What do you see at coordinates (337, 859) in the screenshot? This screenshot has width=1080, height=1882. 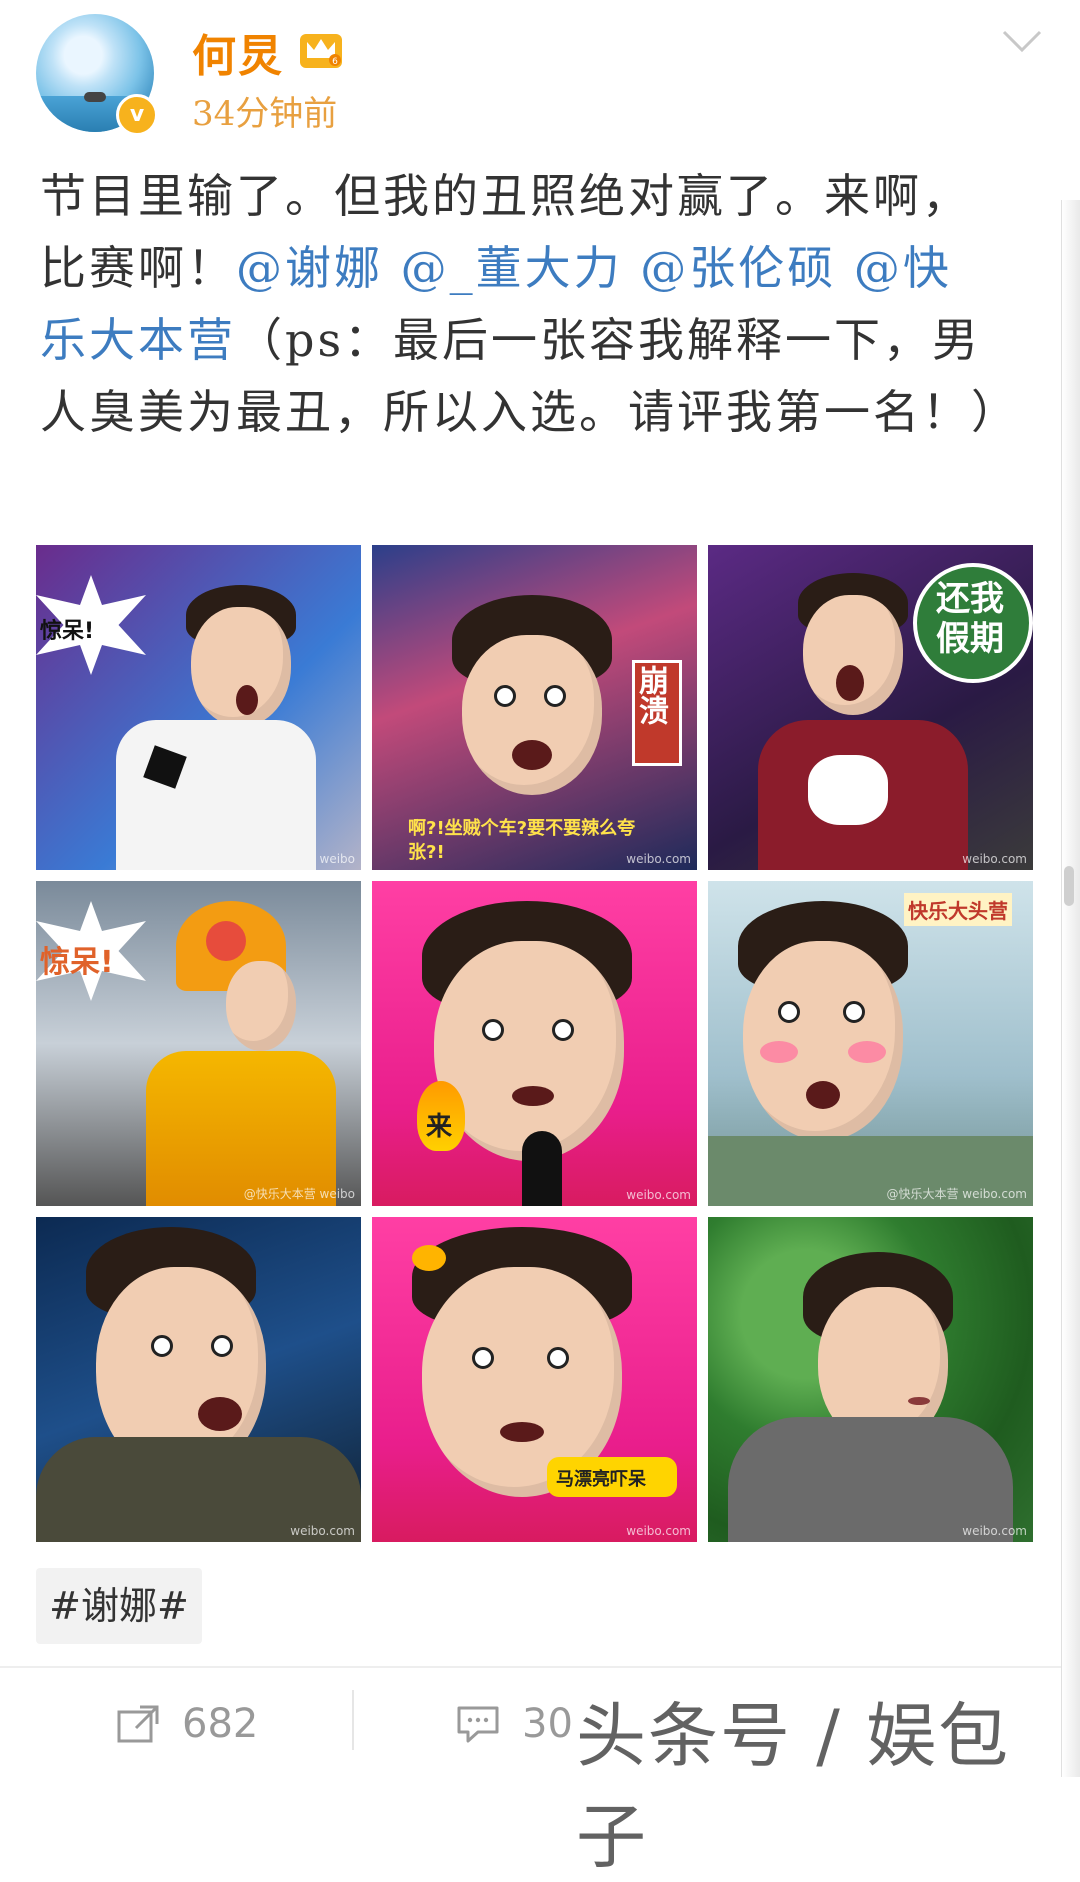 I see `image-watermark: weibo` at bounding box center [337, 859].